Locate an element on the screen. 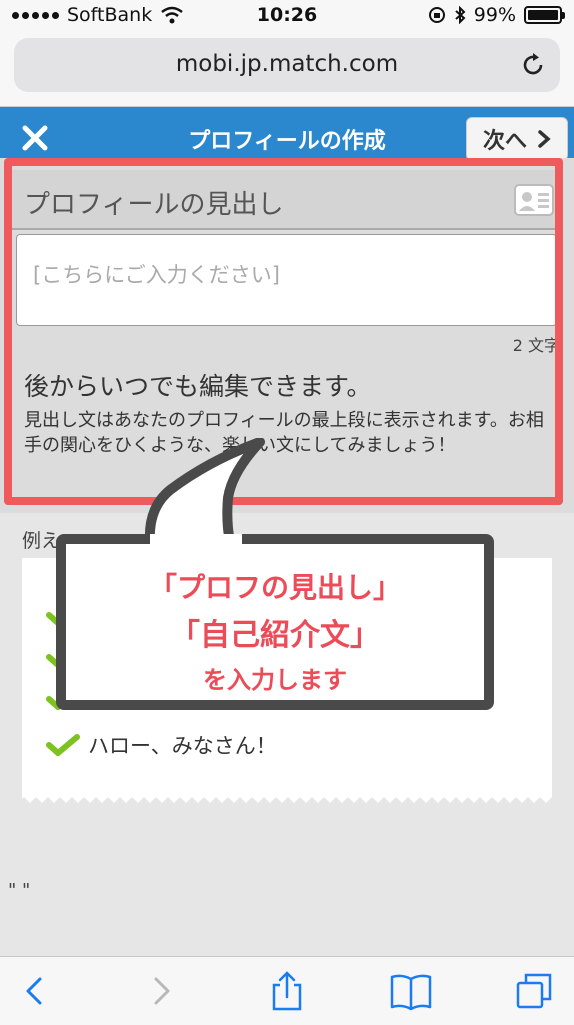  browser-address-area: mobi.jp.match.com is located at coordinates (287, 69).